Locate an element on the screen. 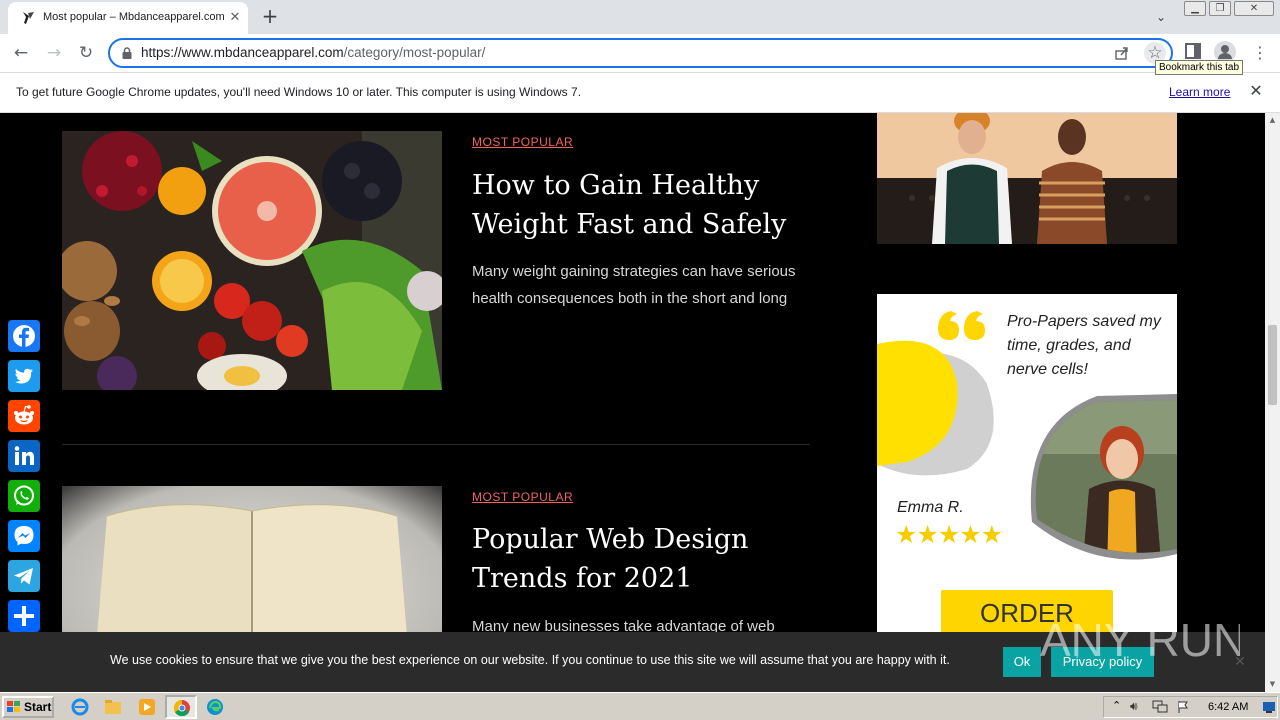  telegram-share-button is located at coordinates (24, 576).